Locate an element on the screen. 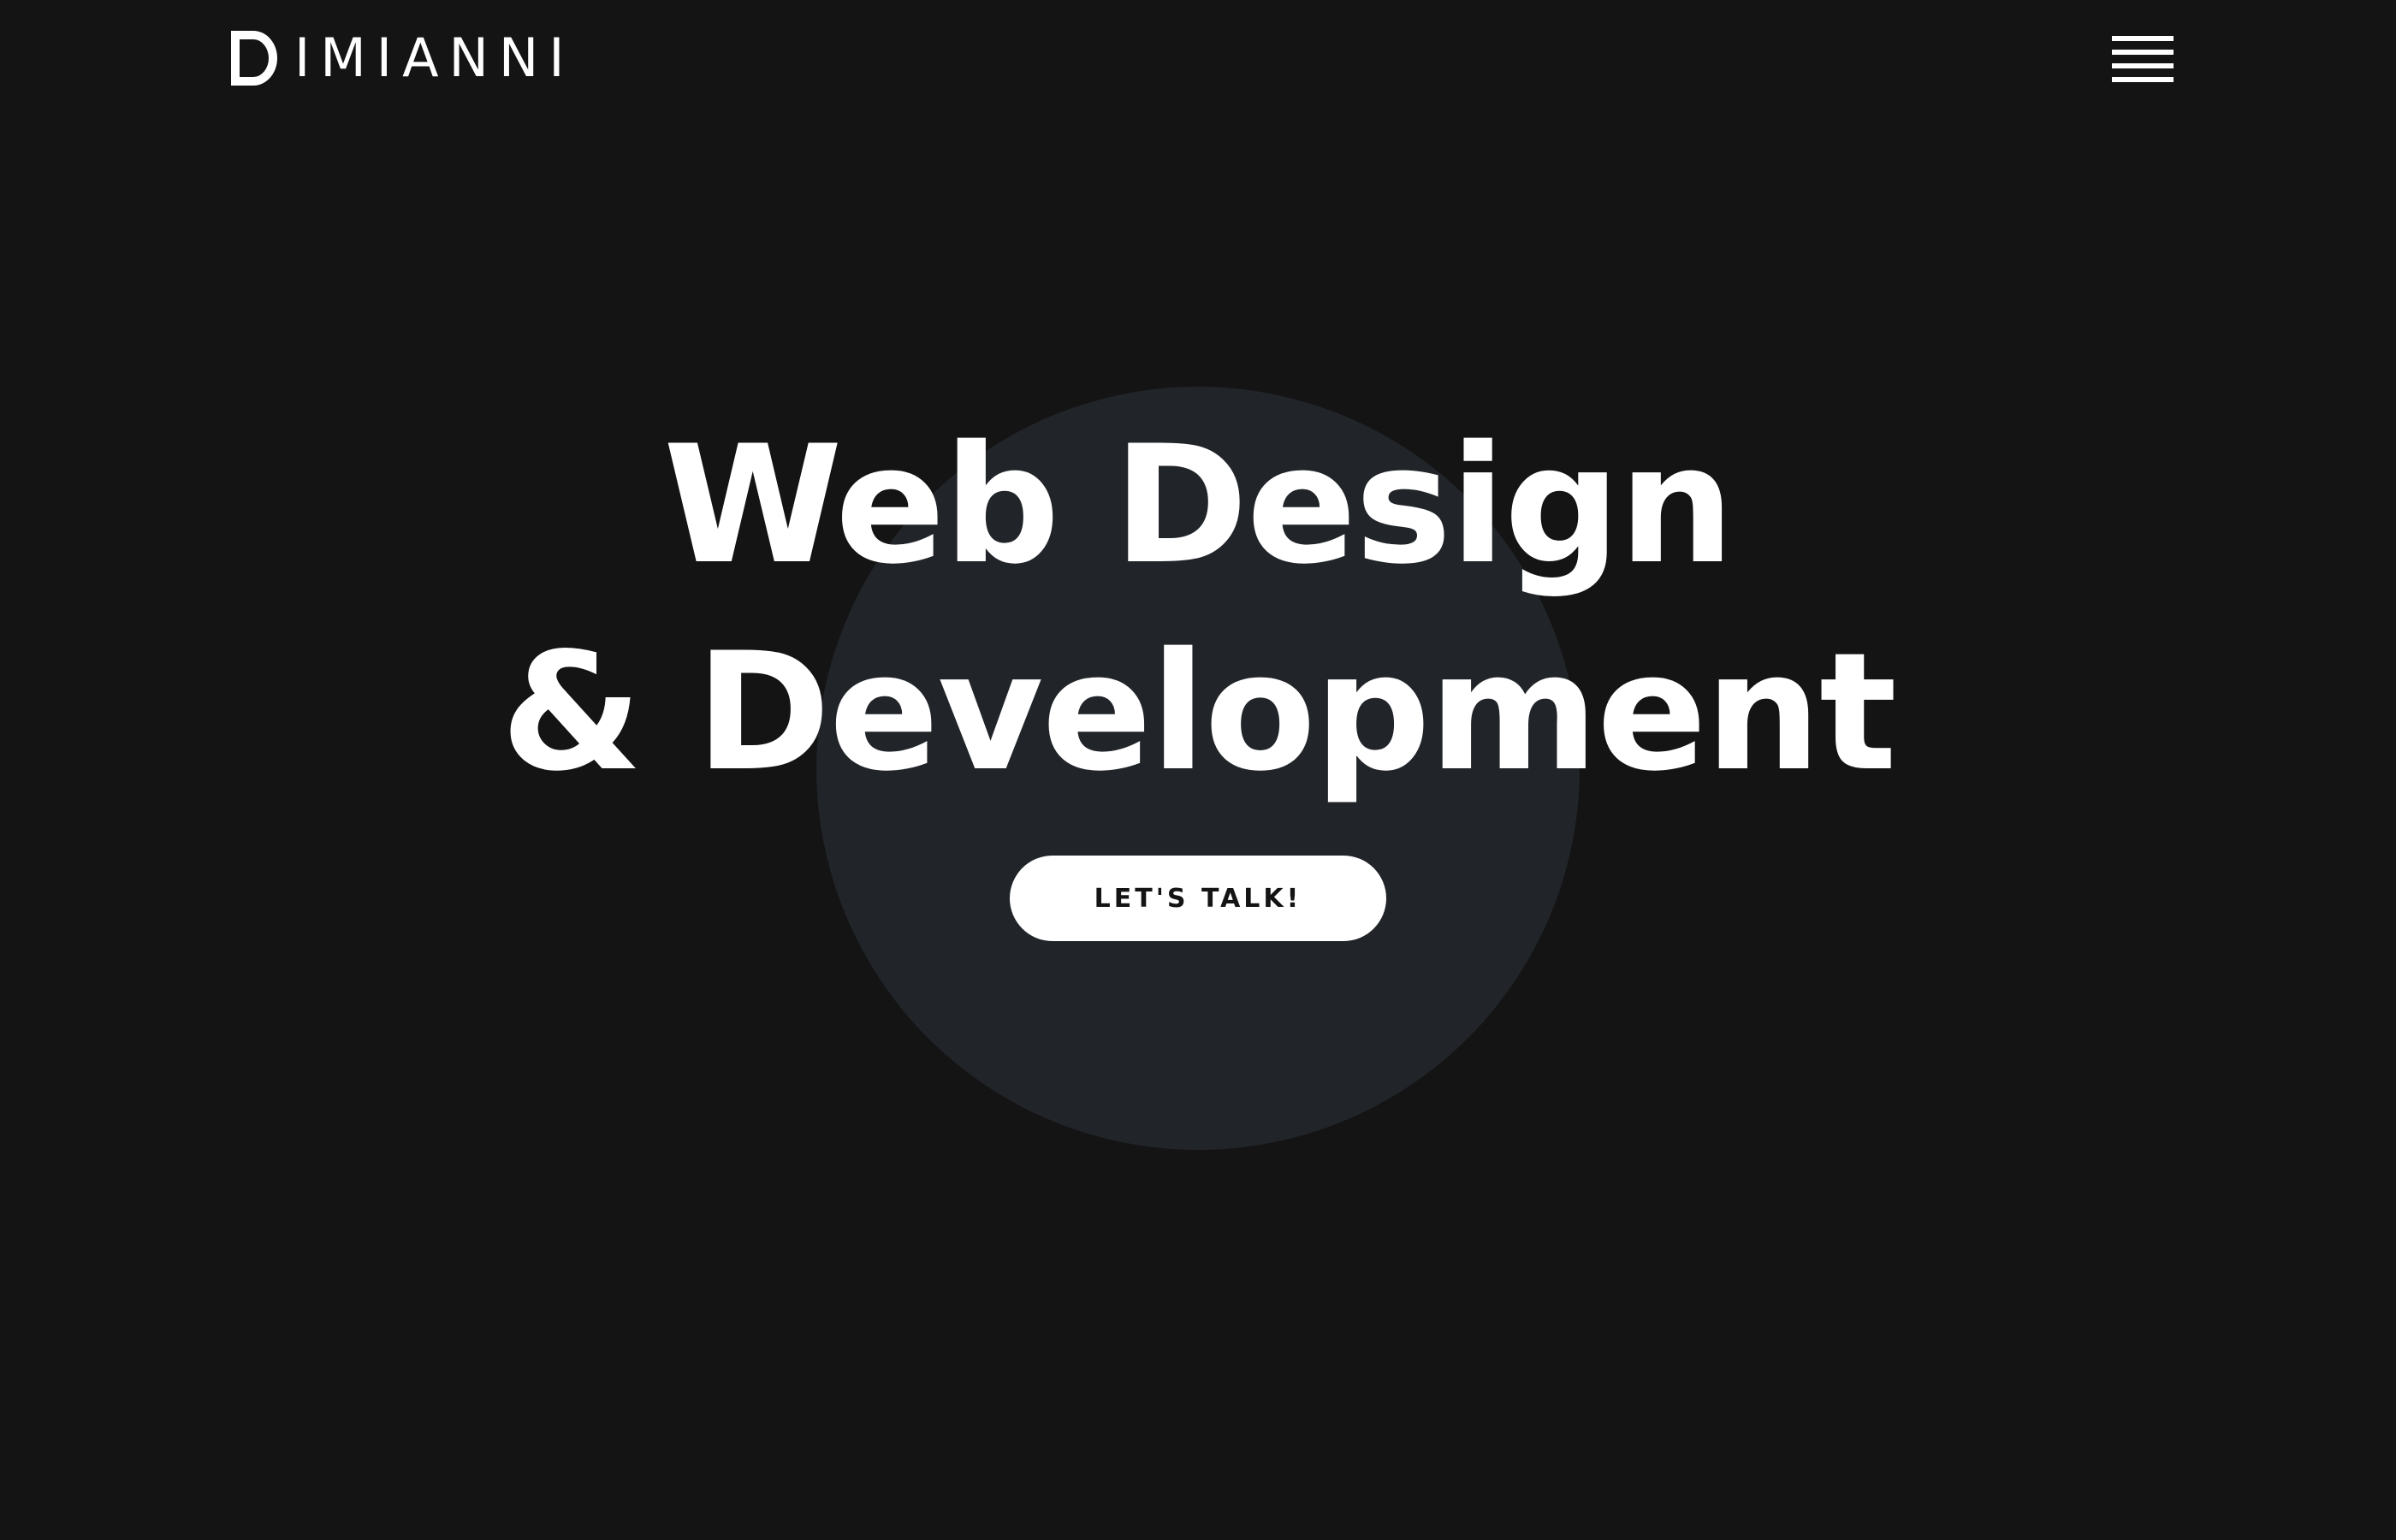 This screenshot has width=2396, height=1540. hamburger-menu-icon is located at coordinates (2139, 58).